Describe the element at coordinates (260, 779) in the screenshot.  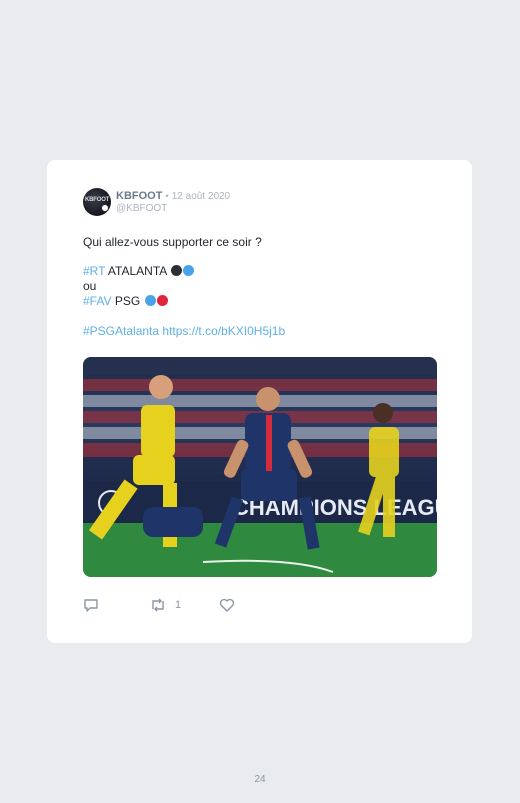
I see `page-number: 24` at that location.